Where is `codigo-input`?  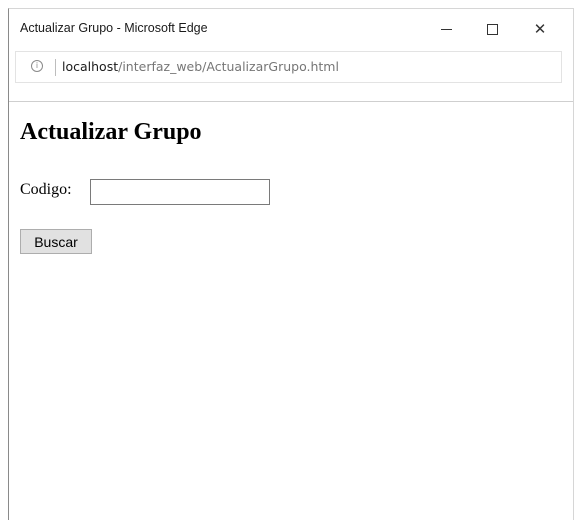
codigo-input is located at coordinates (180, 192).